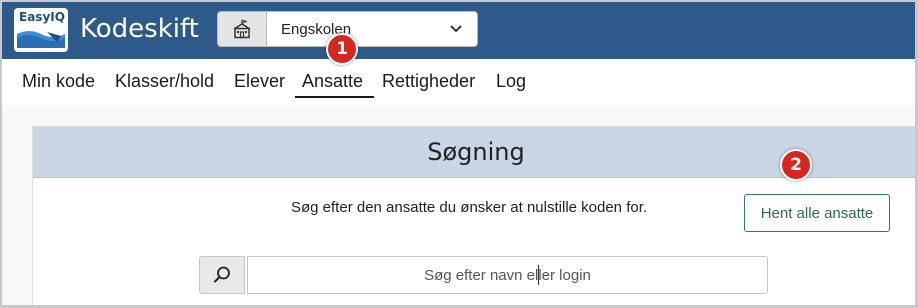 Image resolution: width=918 pixels, height=308 pixels. I want to click on search-button, so click(222, 275).